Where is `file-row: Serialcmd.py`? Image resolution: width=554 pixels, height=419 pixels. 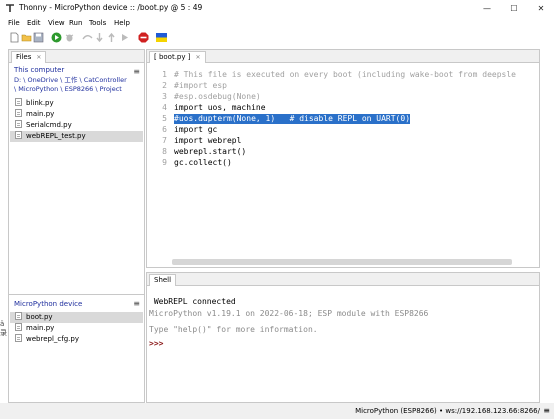 file-row: Serialcmd.py is located at coordinates (76, 125).